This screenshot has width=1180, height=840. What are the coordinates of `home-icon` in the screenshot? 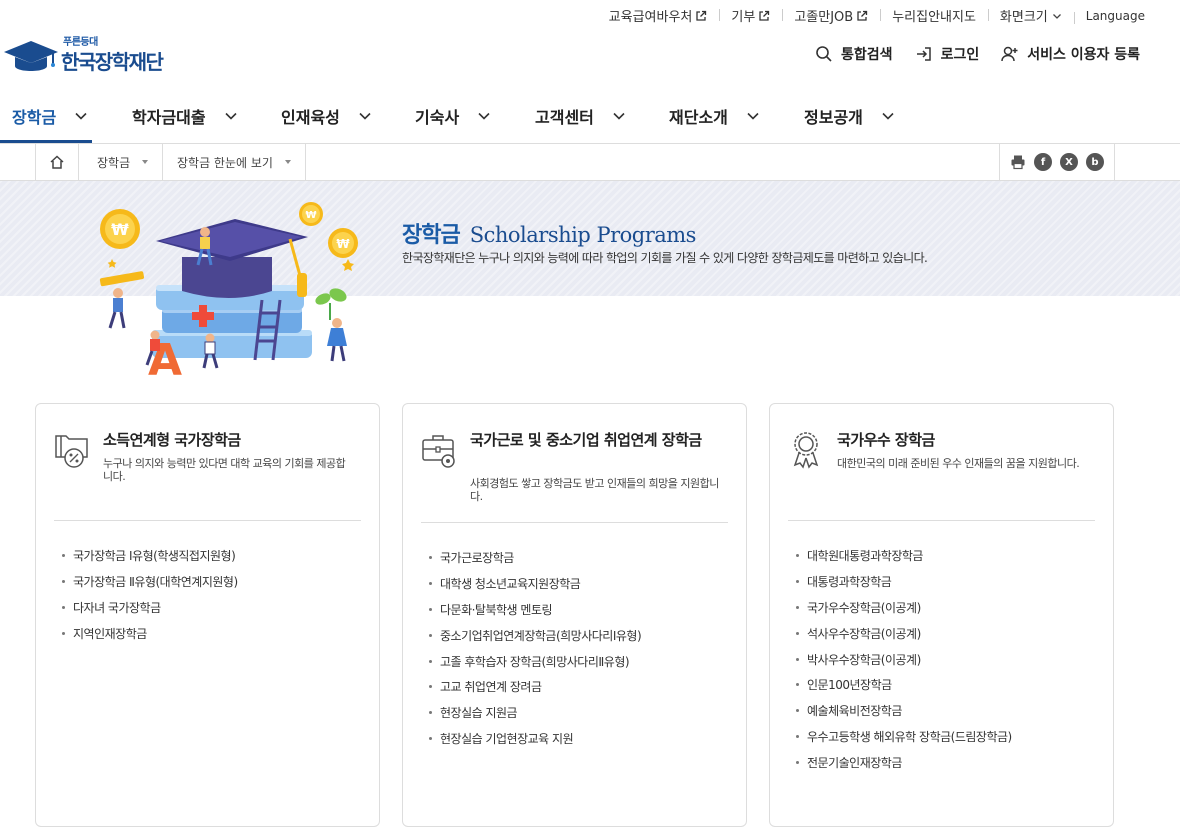 It's located at (57, 162).